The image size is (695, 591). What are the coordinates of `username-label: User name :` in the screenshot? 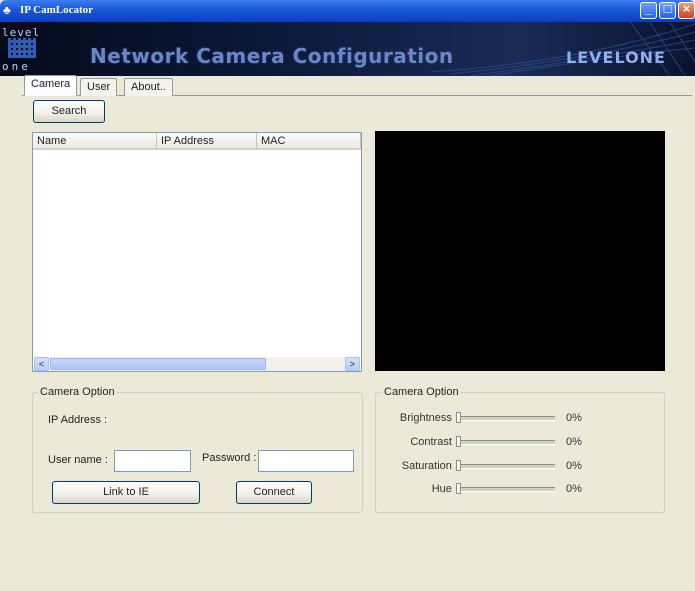 It's located at (78, 460).